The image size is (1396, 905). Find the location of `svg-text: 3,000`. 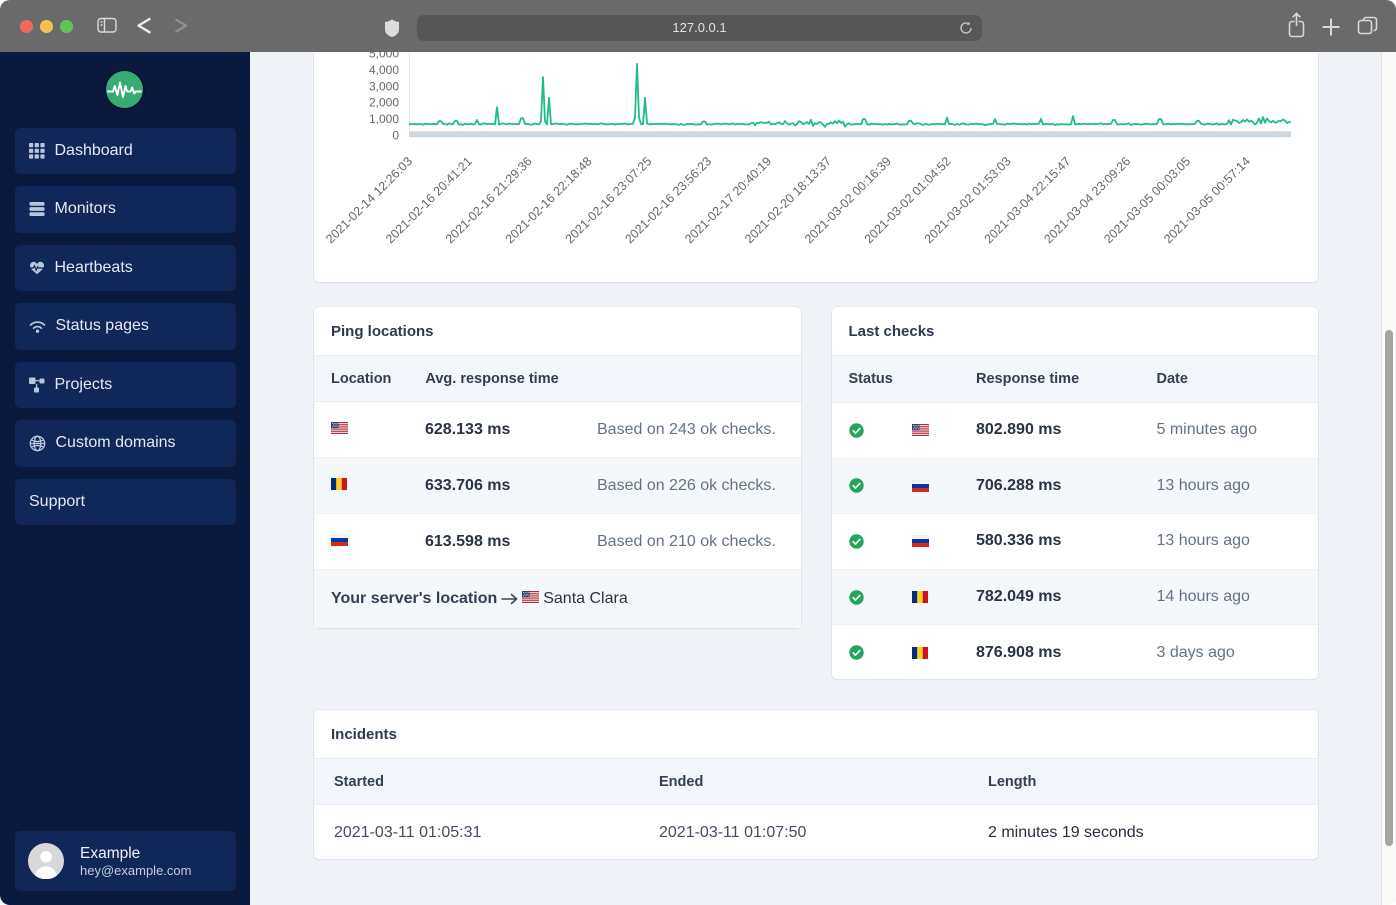

svg-text: 3,000 is located at coordinates (384, 86).